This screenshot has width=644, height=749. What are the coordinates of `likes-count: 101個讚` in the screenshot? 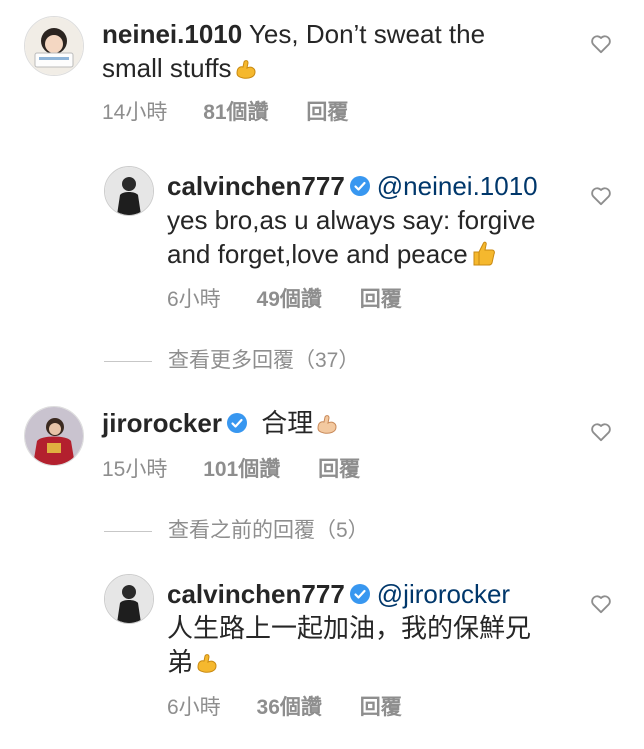 It's located at (241, 468).